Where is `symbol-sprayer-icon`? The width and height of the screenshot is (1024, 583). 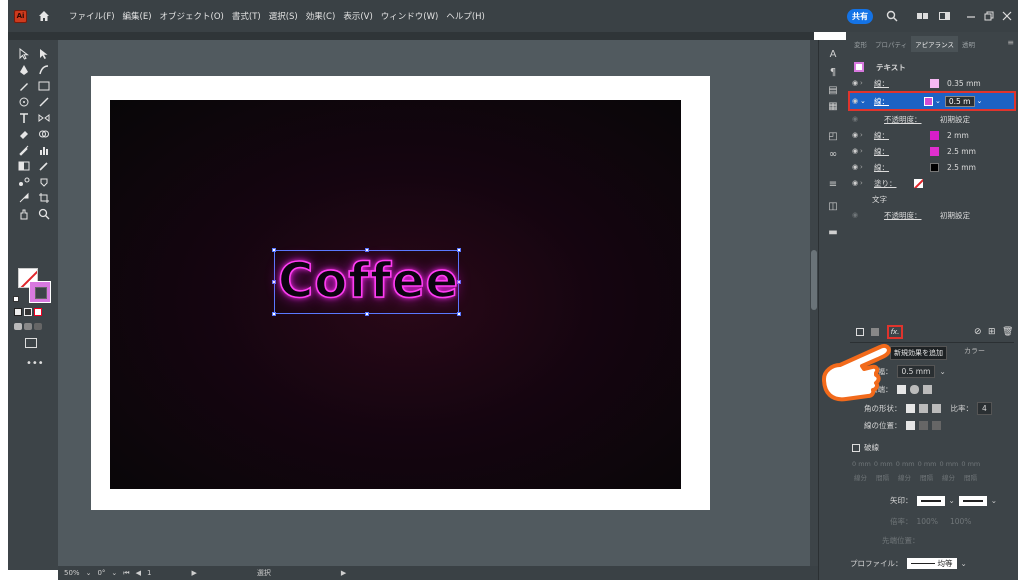
symbol-sprayer-icon is located at coordinates (24, 198).